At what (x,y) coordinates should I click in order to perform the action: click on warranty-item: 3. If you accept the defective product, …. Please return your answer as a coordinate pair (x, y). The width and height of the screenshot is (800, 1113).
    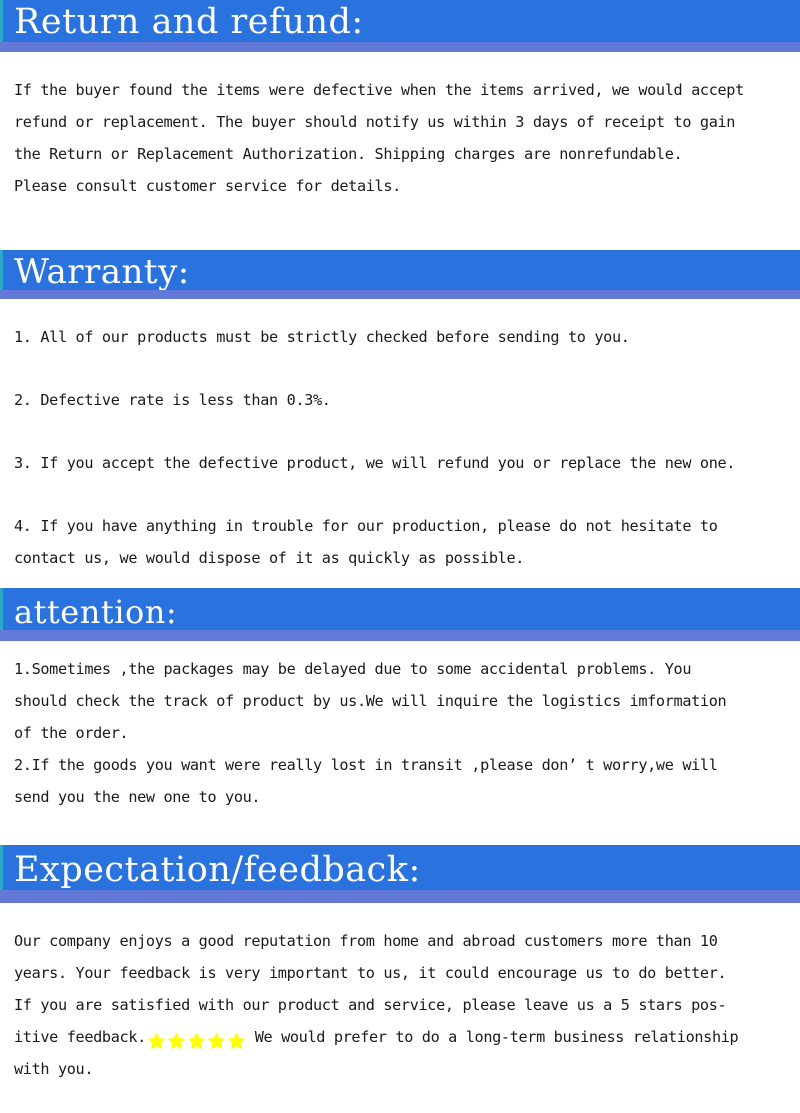
    Looking at the image, I should click on (375, 463).